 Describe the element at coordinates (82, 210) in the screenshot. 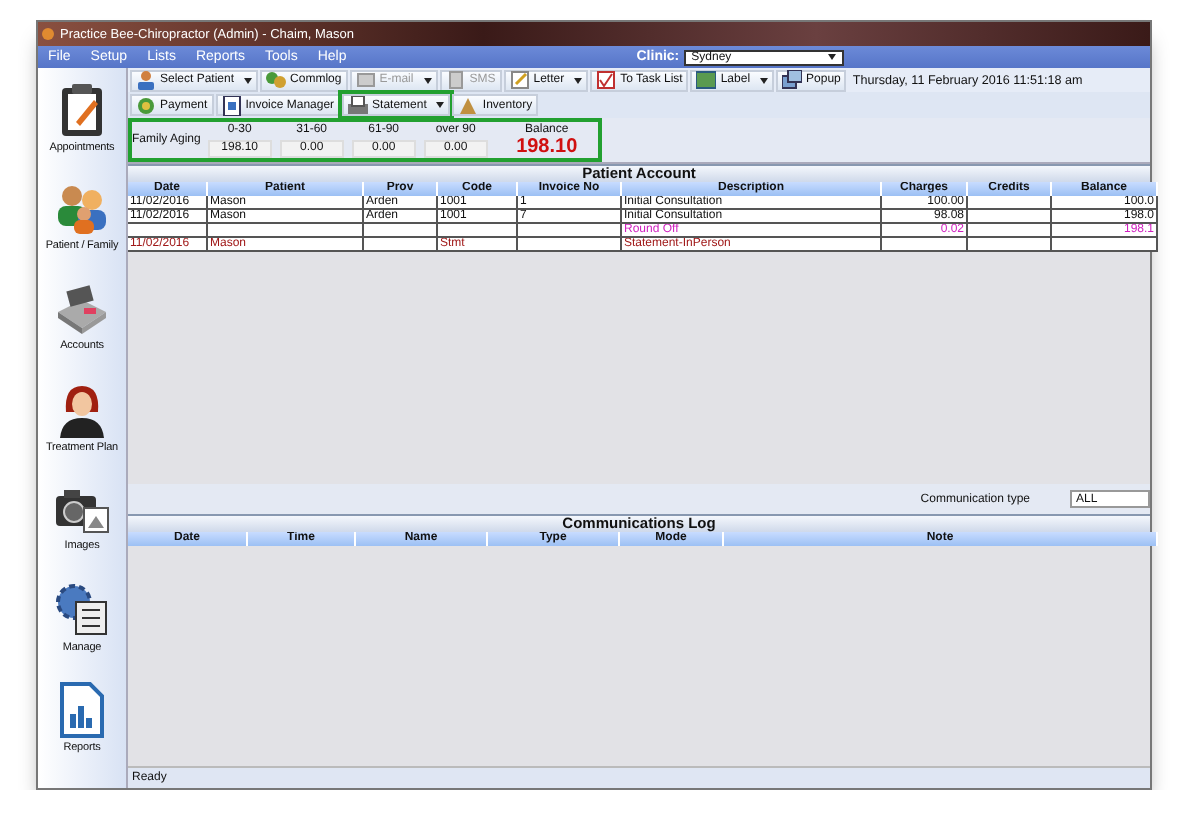

I see `people-icon` at that location.